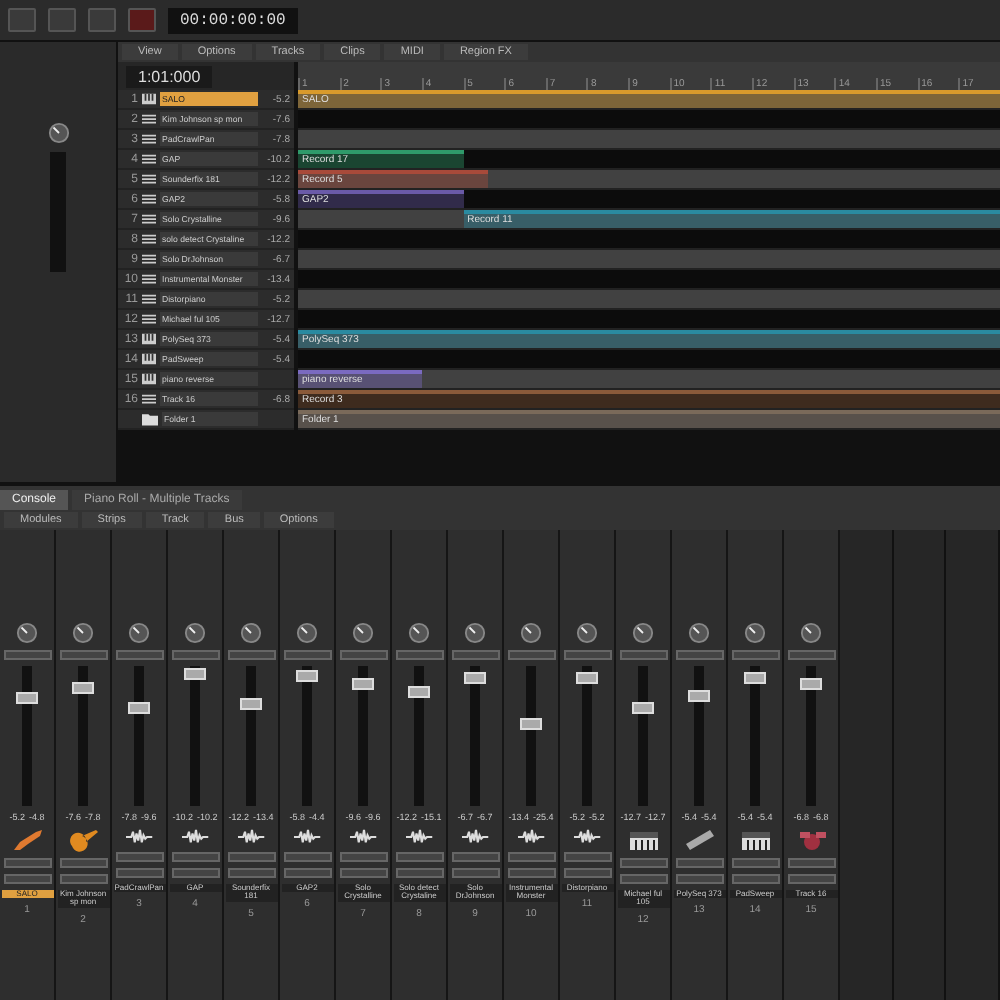 The height and width of the screenshot is (1000, 1000). Describe the element at coordinates (233, 20) in the screenshot. I see `transport-time: 00:00:00:00` at that location.